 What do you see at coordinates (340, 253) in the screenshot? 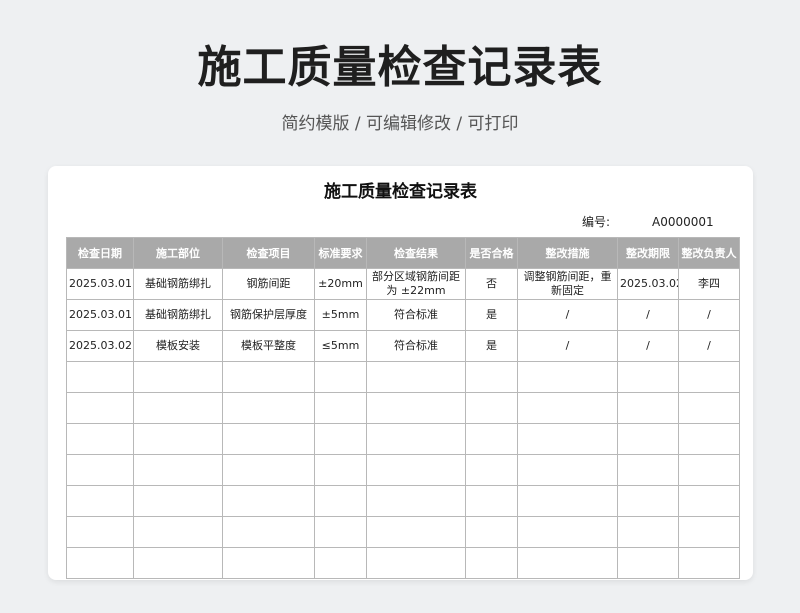
I see `column-header-standard-requirement: 标准要求` at bounding box center [340, 253].